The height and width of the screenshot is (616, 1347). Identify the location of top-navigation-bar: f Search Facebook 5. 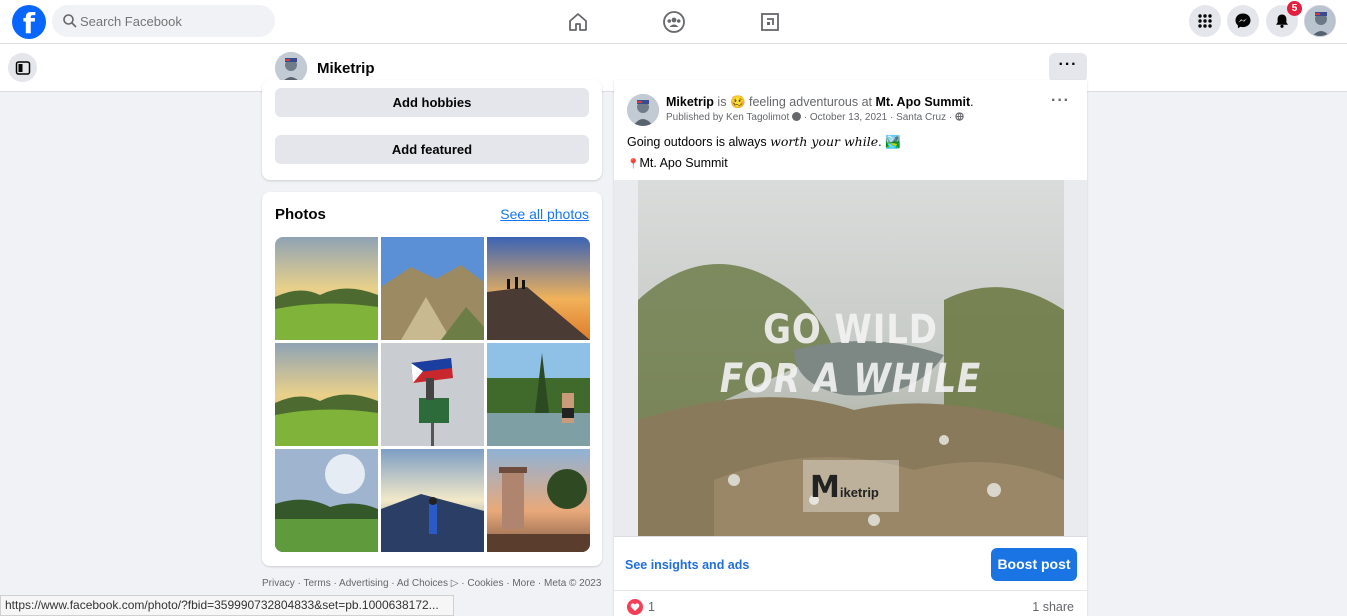
(673, 22).